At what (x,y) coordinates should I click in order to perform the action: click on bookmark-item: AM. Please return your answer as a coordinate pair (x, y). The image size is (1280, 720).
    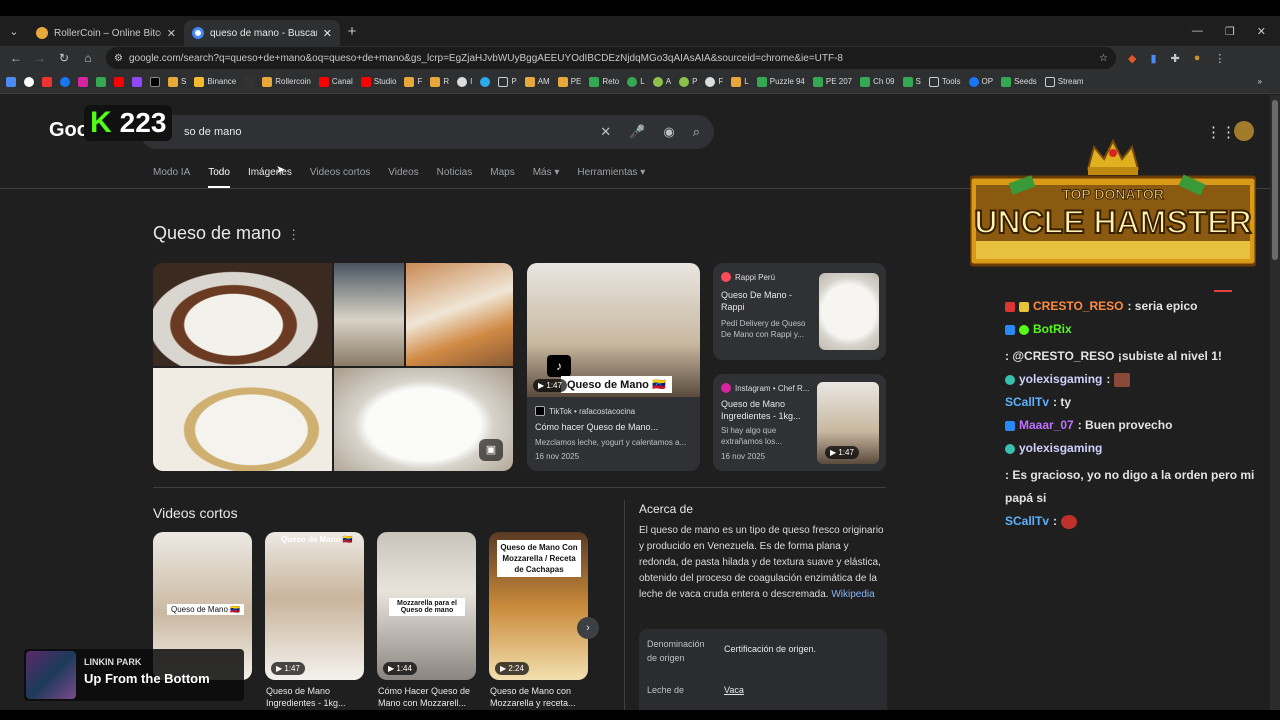
    Looking at the image, I should click on (537, 81).